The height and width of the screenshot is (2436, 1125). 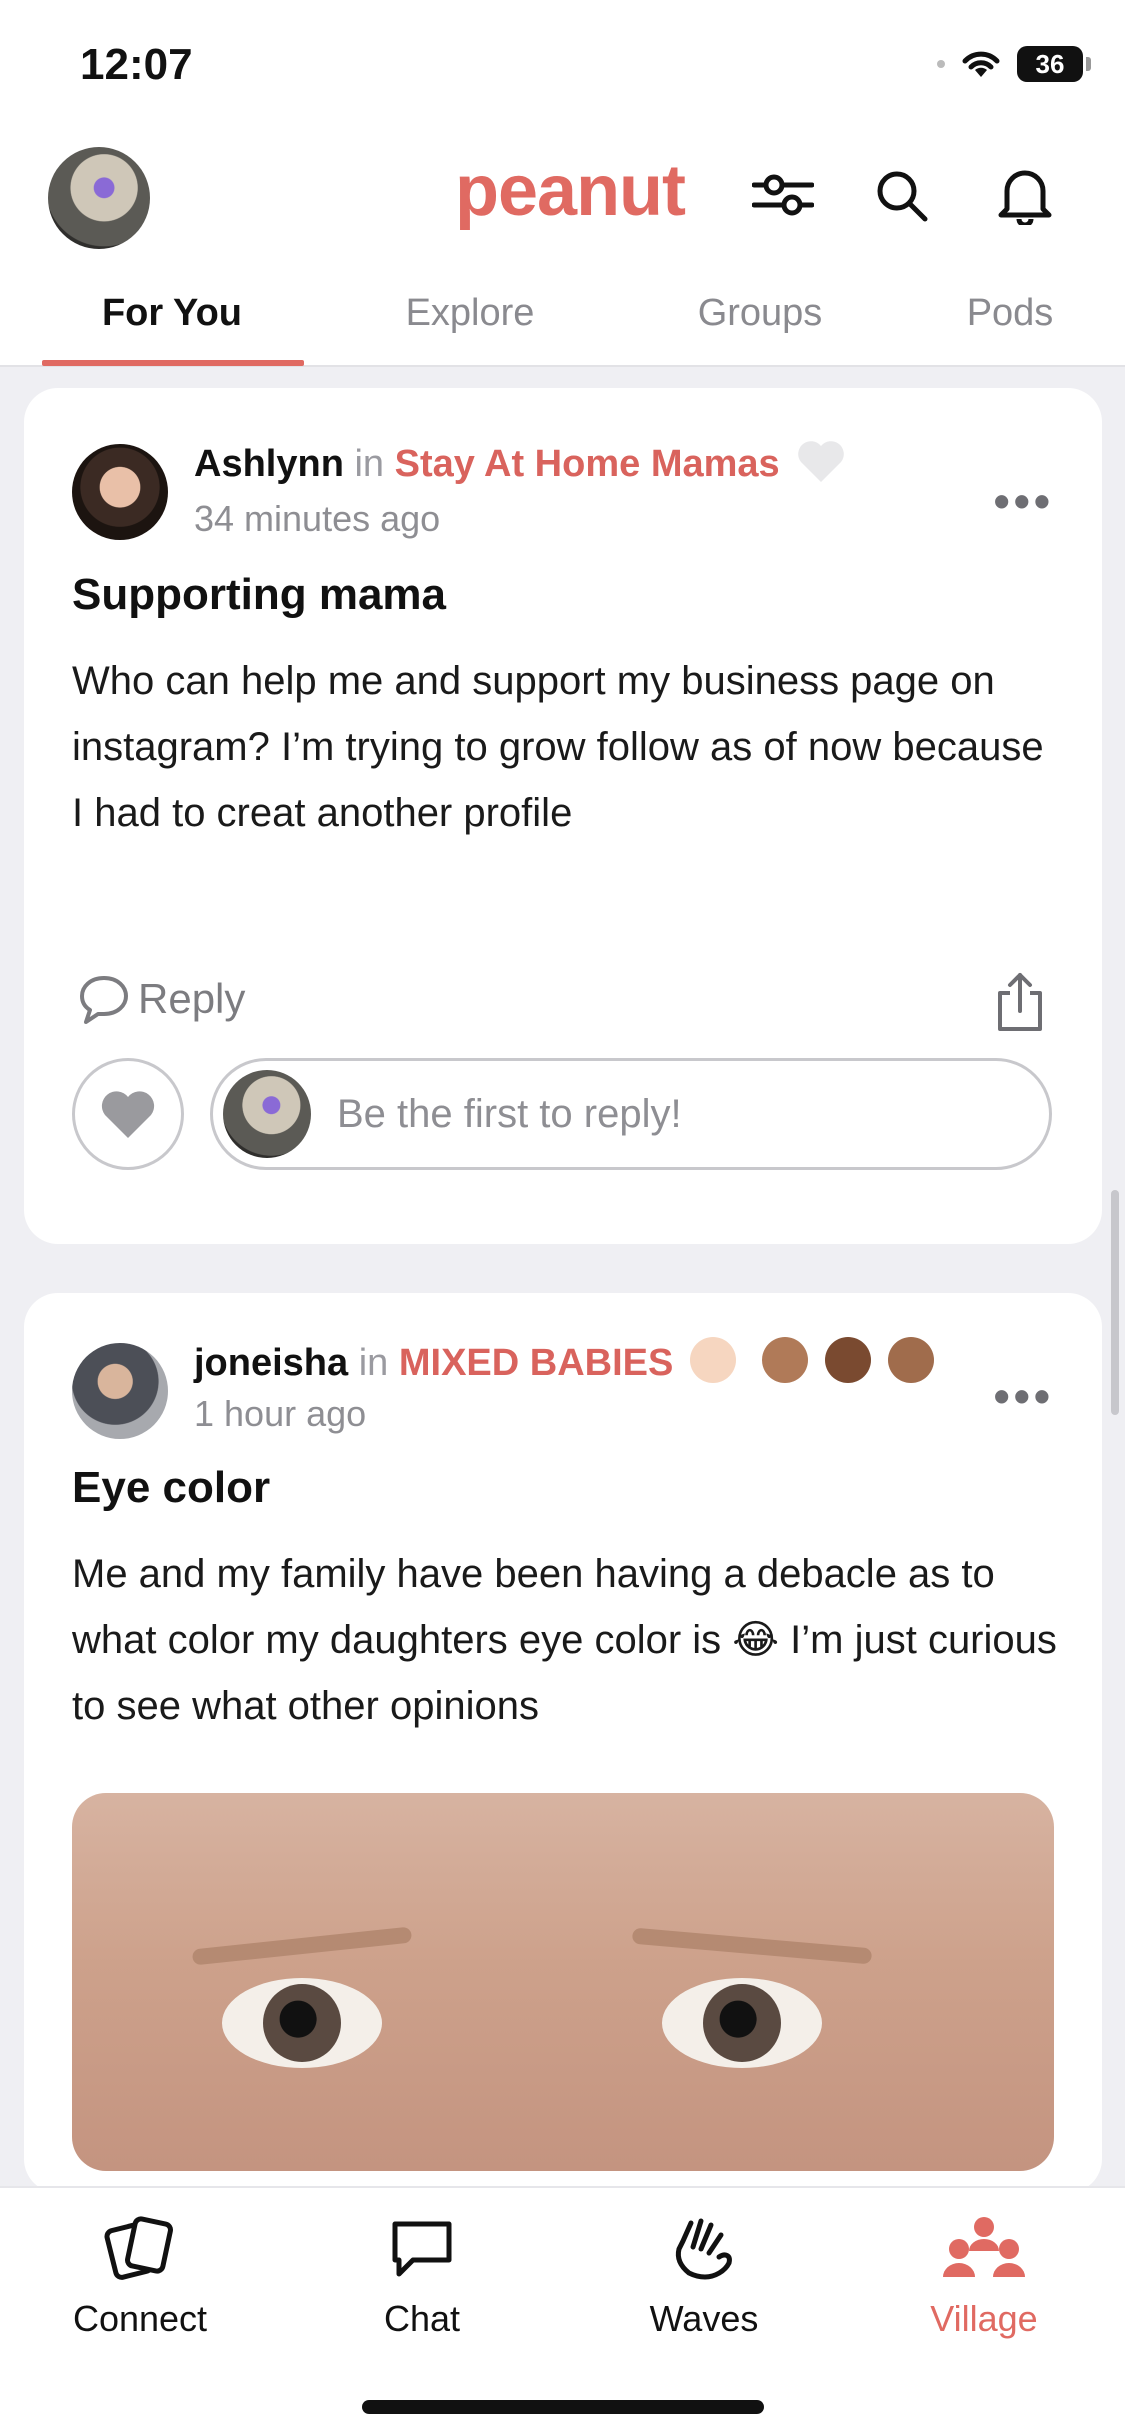 What do you see at coordinates (570, 191) in the screenshot?
I see `app-logo: peanut` at bounding box center [570, 191].